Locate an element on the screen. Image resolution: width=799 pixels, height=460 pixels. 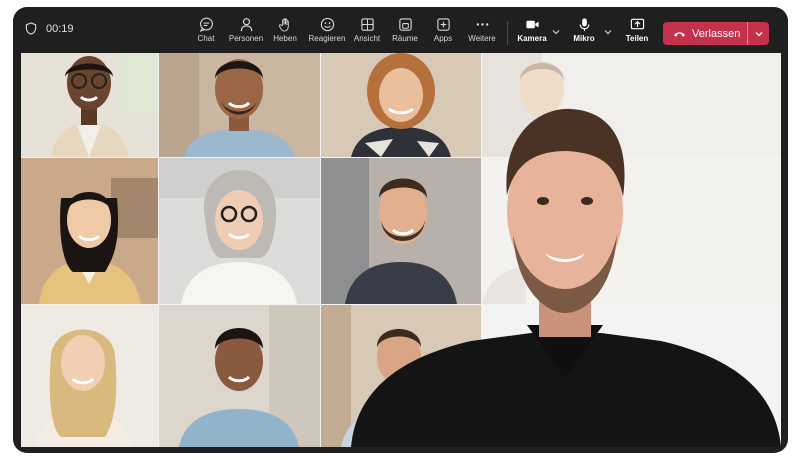
call-timer: 00:19 is located at coordinates (49, 28).